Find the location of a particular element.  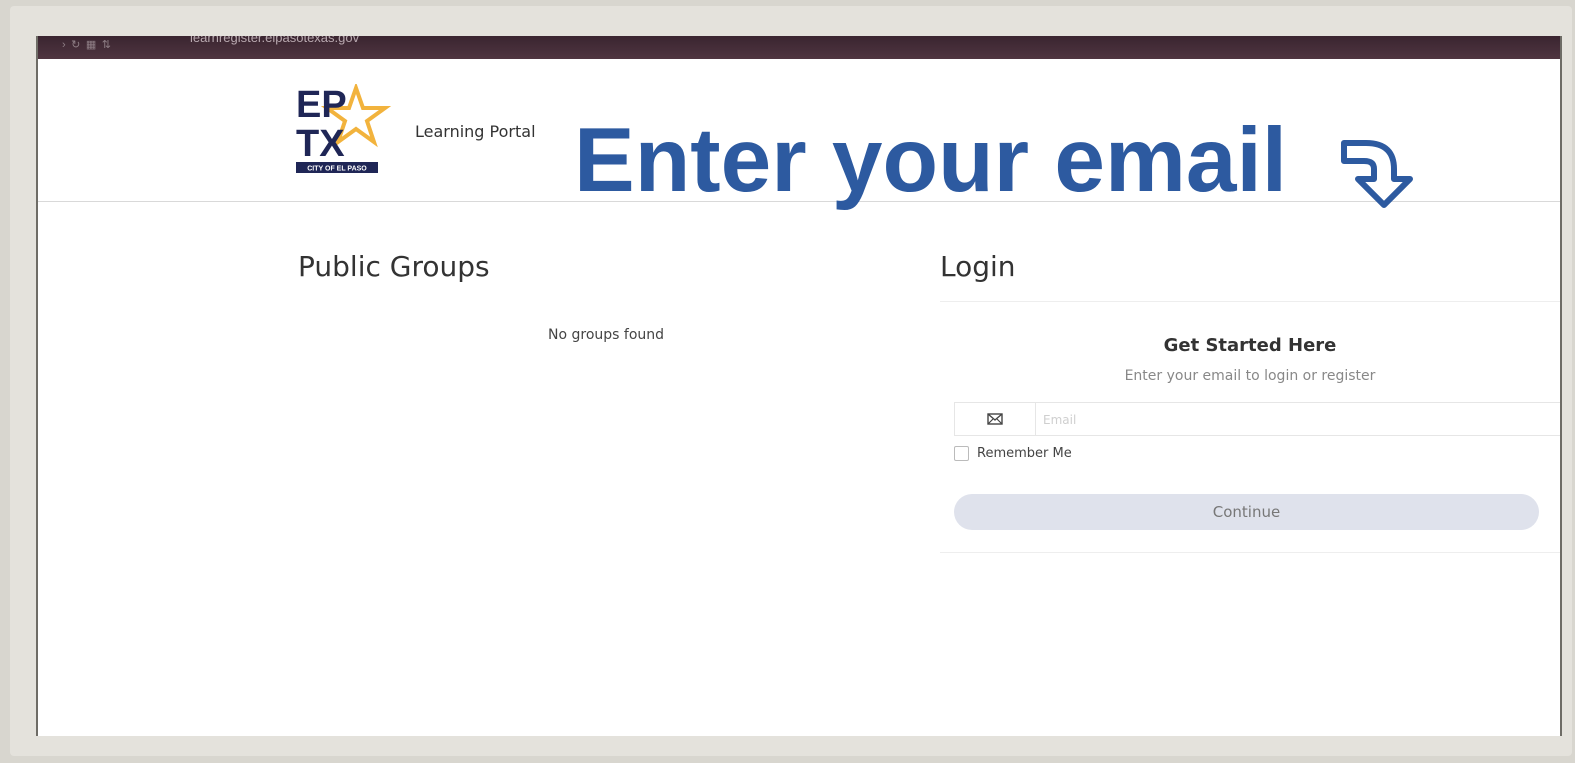

get-started-heading: Get Started Here is located at coordinates (1250, 345).